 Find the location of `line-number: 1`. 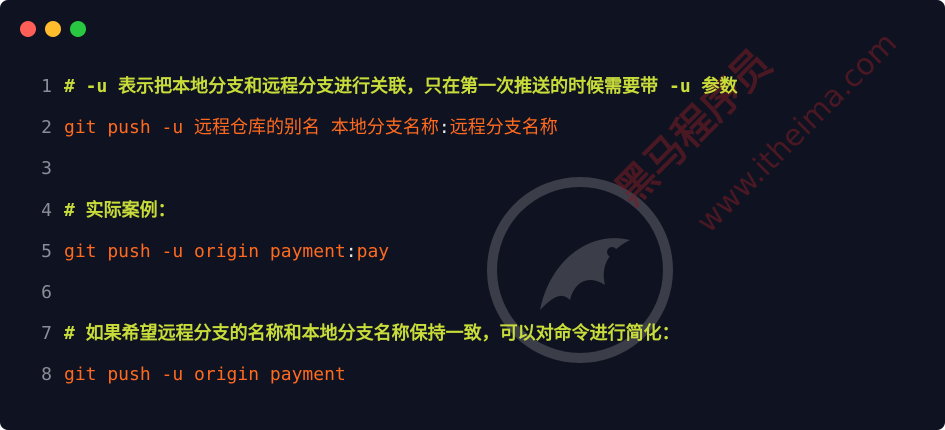

line-number: 1 is located at coordinates (46, 86).